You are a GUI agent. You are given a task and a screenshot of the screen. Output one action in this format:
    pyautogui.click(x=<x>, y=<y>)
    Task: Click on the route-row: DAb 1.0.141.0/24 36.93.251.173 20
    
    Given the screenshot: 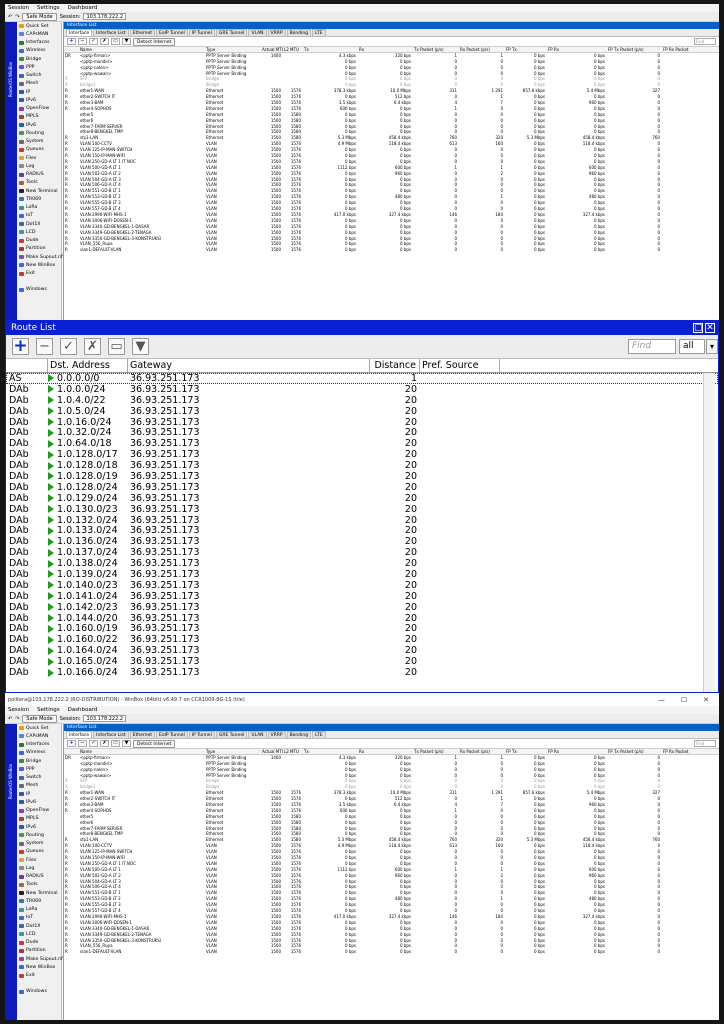 What is the action you would take?
    pyautogui.click(x=362, y=596)
    